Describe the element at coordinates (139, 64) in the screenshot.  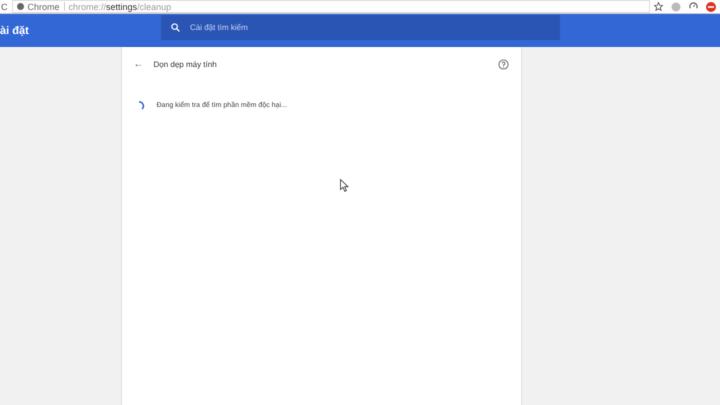
I see `back-button: ←` at that location.